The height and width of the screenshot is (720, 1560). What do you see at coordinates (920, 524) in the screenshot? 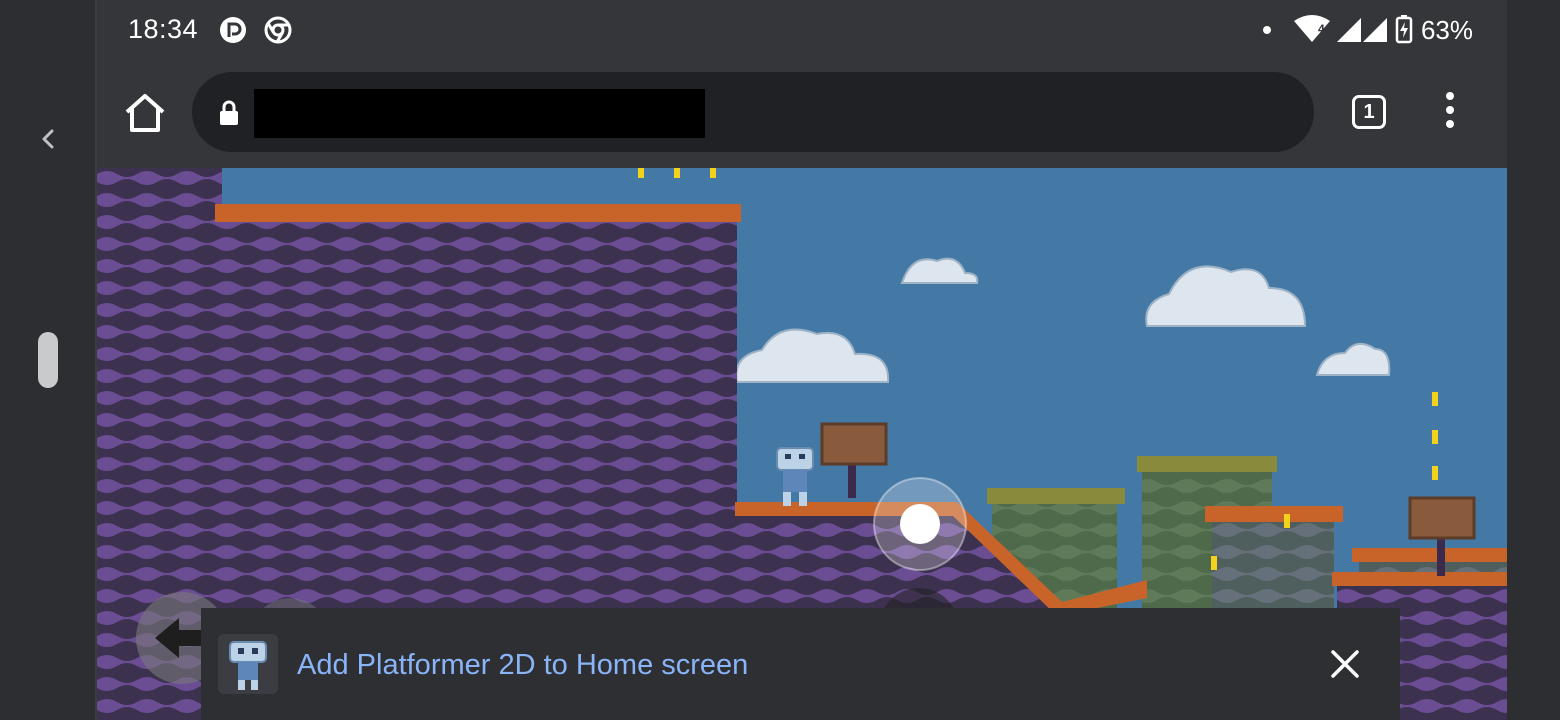
I see `jump-joystick-control` at bounding box center [920, 524].